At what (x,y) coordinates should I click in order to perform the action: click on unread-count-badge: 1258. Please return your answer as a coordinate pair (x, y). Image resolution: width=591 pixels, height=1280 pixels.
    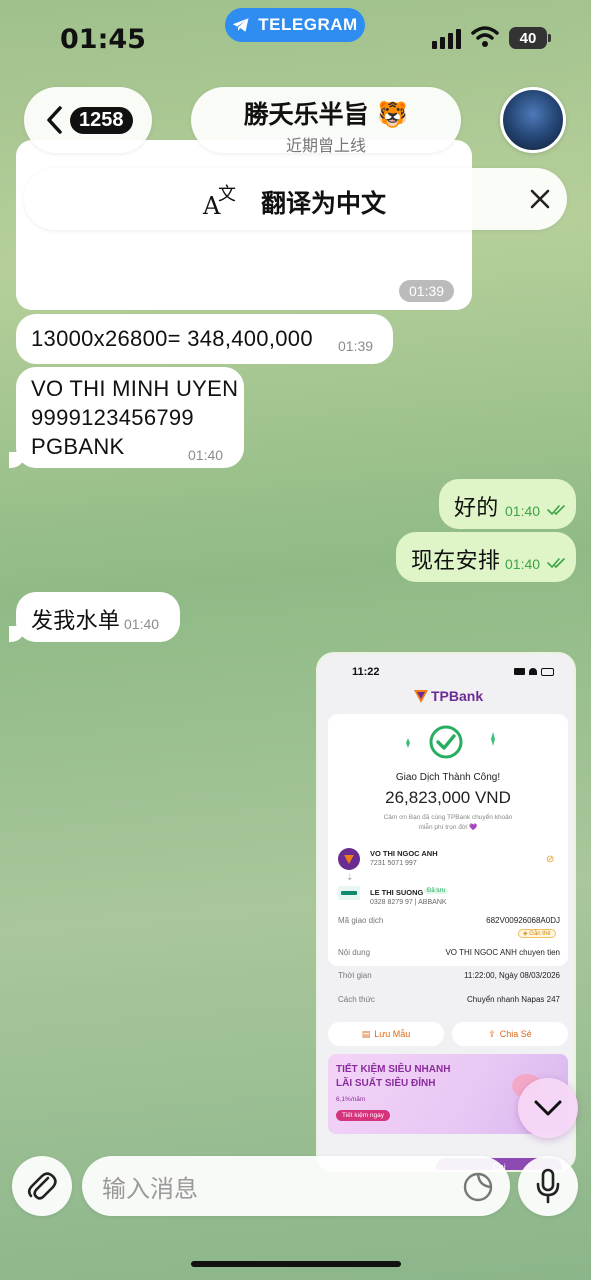
    Looking at the image, I should click on (101, 120).